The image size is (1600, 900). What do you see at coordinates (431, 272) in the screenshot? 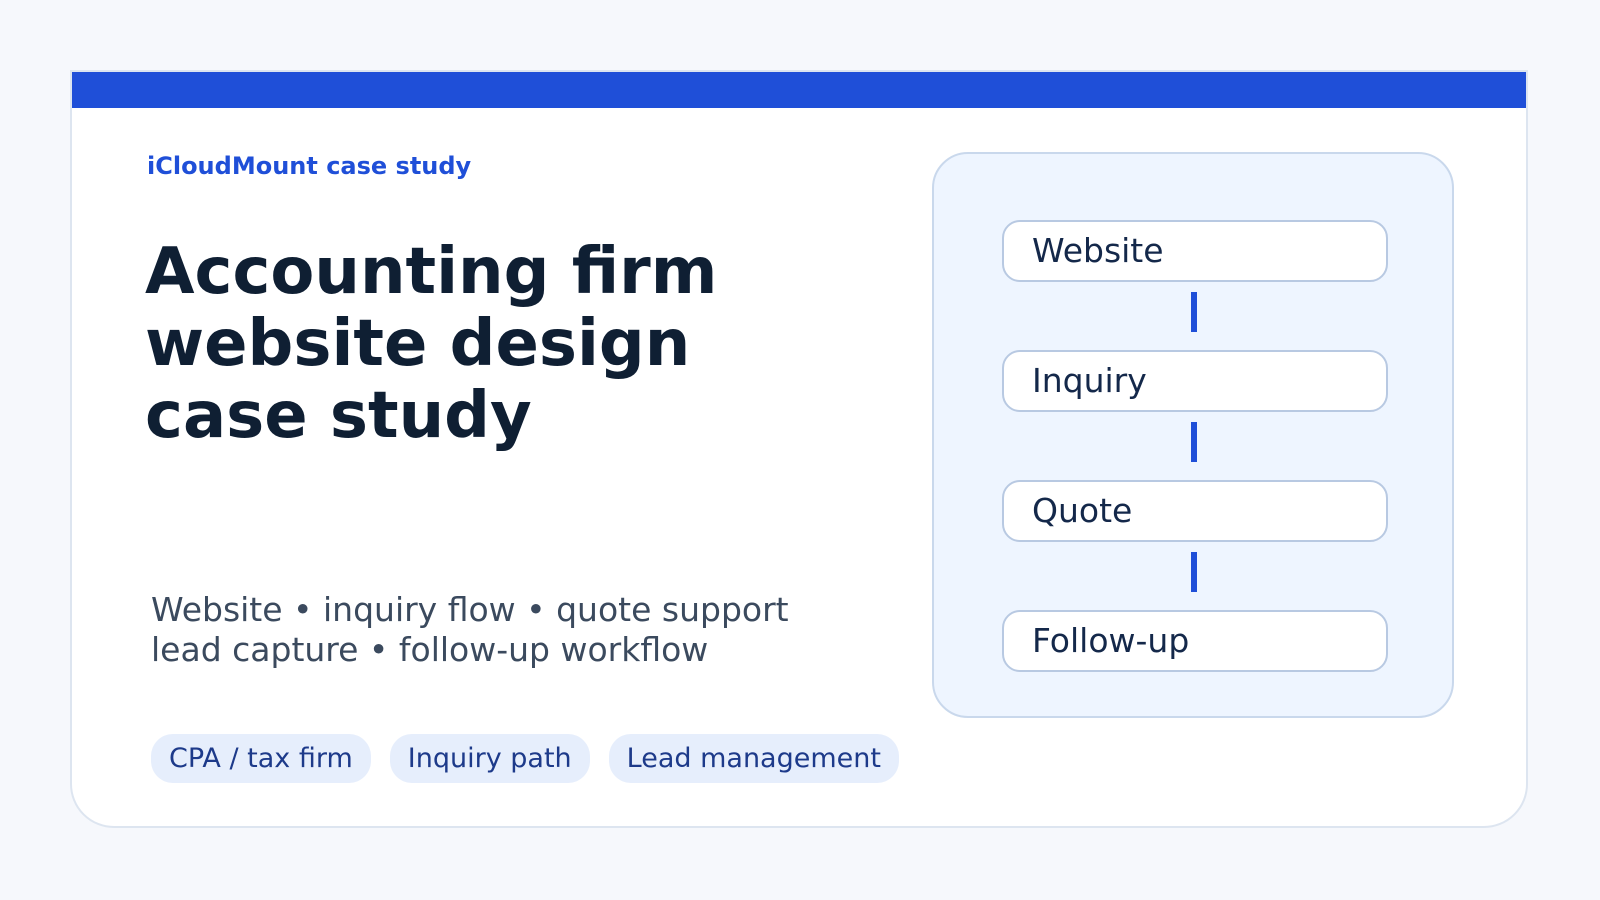
I see `title-line-1: Accounting firm` at bounding box center [431, 272].